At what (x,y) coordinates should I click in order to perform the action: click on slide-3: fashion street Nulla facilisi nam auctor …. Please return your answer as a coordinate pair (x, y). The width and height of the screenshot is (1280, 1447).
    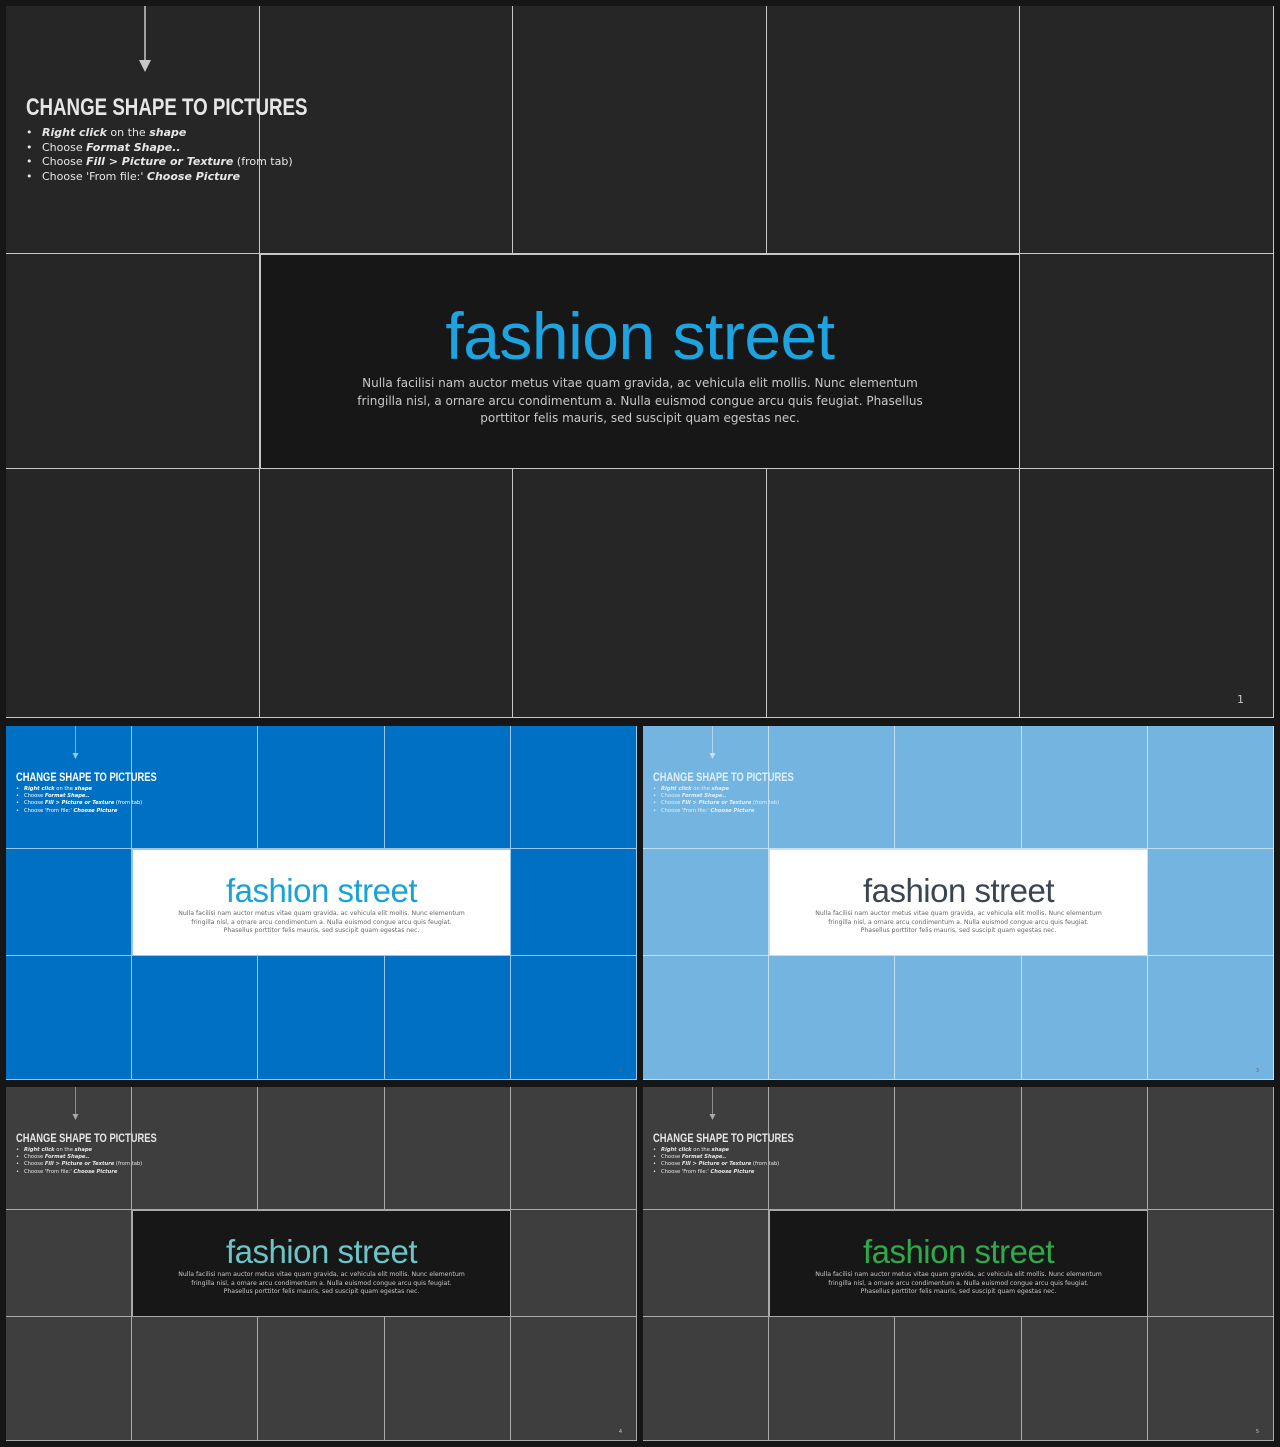
    Looking at the image, I should click on (958, 903).